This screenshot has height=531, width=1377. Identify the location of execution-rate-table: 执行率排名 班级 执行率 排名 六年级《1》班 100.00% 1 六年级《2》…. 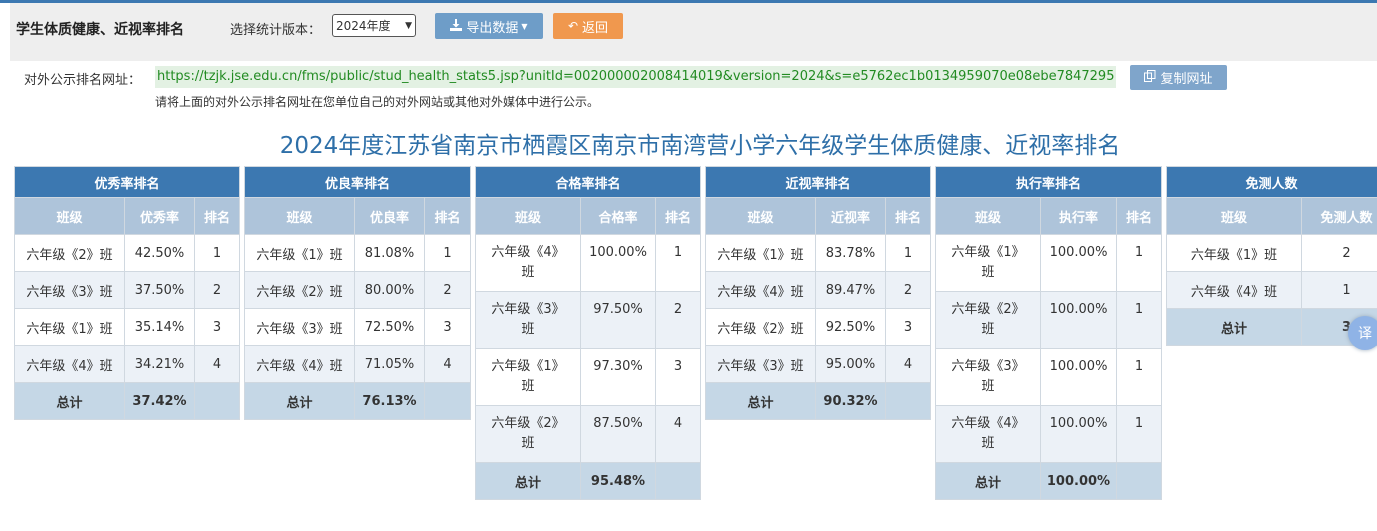
(1048, 333).